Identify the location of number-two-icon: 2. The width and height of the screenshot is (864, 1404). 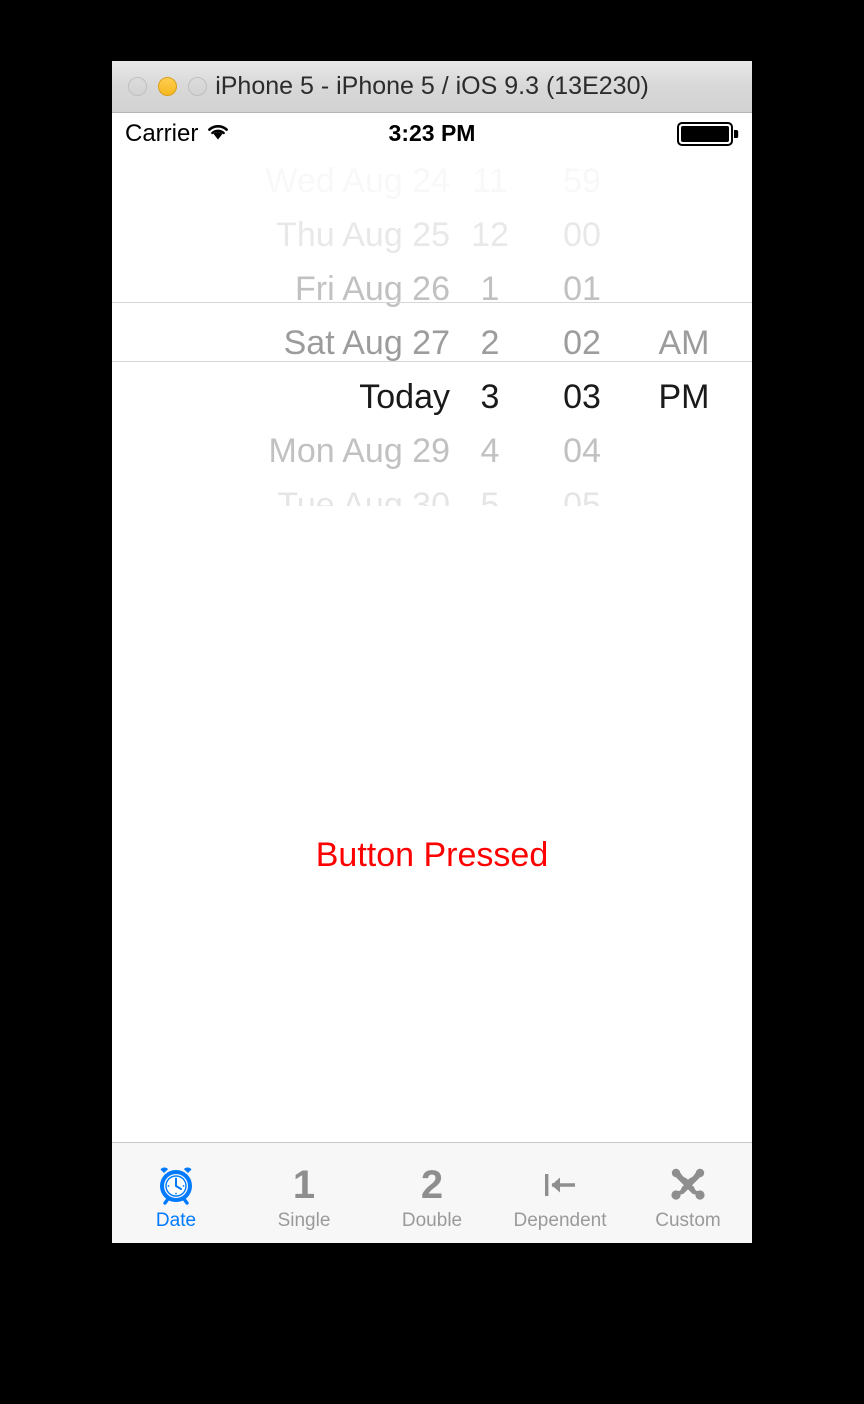
(432, 1184).